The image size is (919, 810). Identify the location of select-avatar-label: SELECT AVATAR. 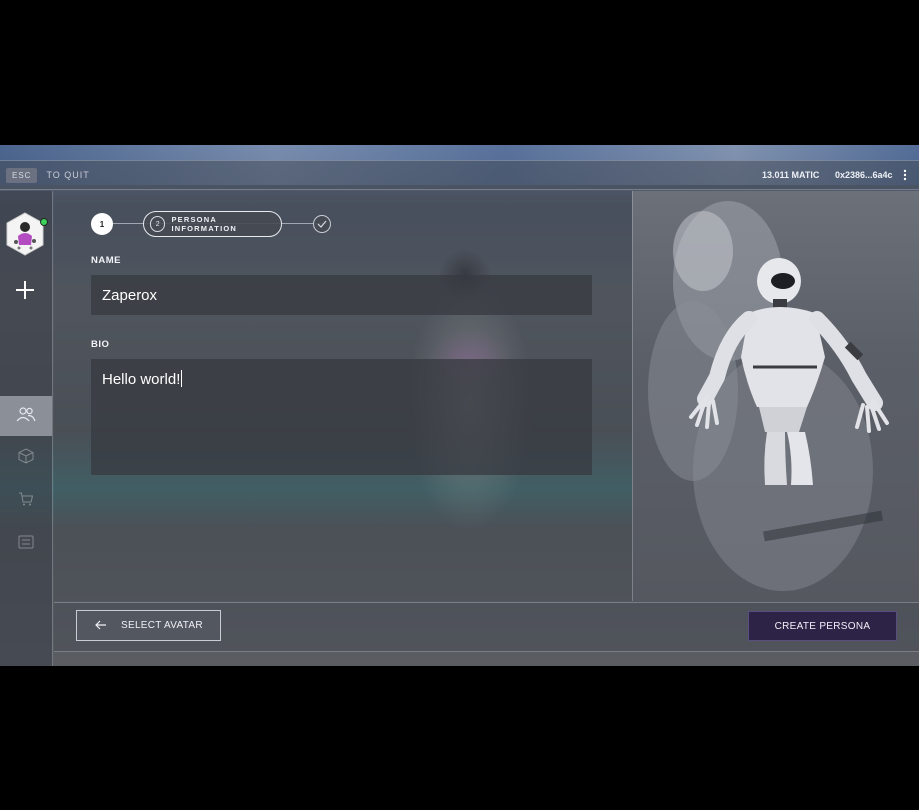
(162, 625).